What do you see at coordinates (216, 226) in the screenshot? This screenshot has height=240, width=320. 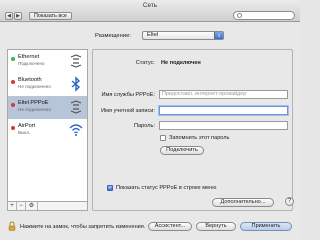 I see `revert-button: Вернуть` at bounding box center [216, 226].